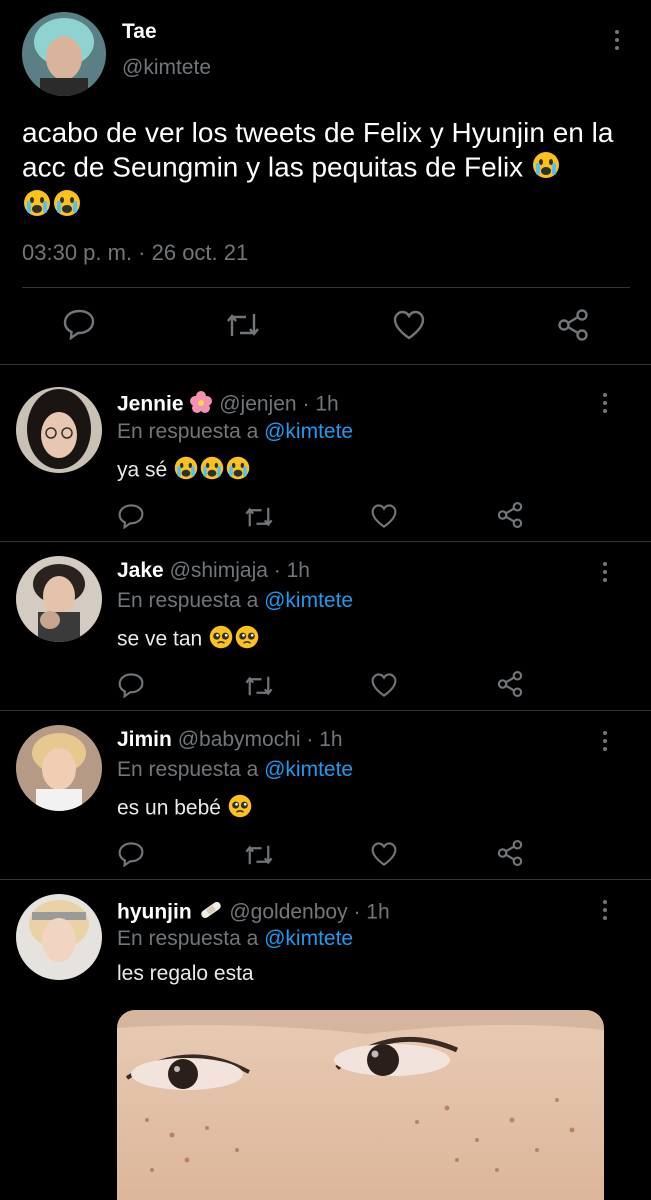  What do you see at coordinates (150, 404) in the screenshot?
I see `author-name: Jennie` at bounding box center [150, 404].